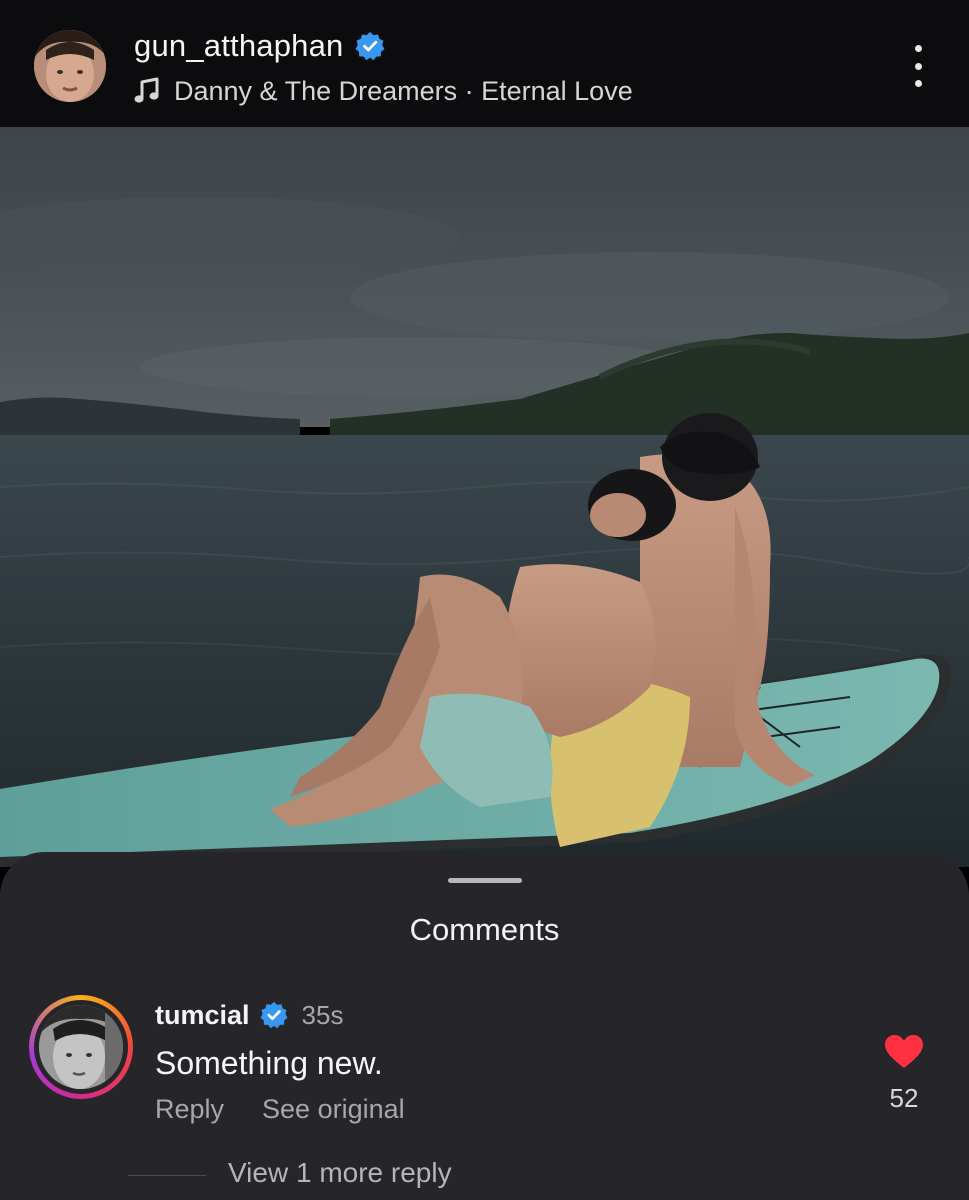  I want to click on view-more-replies-button: View 1 more reply, so click(340, 1173).